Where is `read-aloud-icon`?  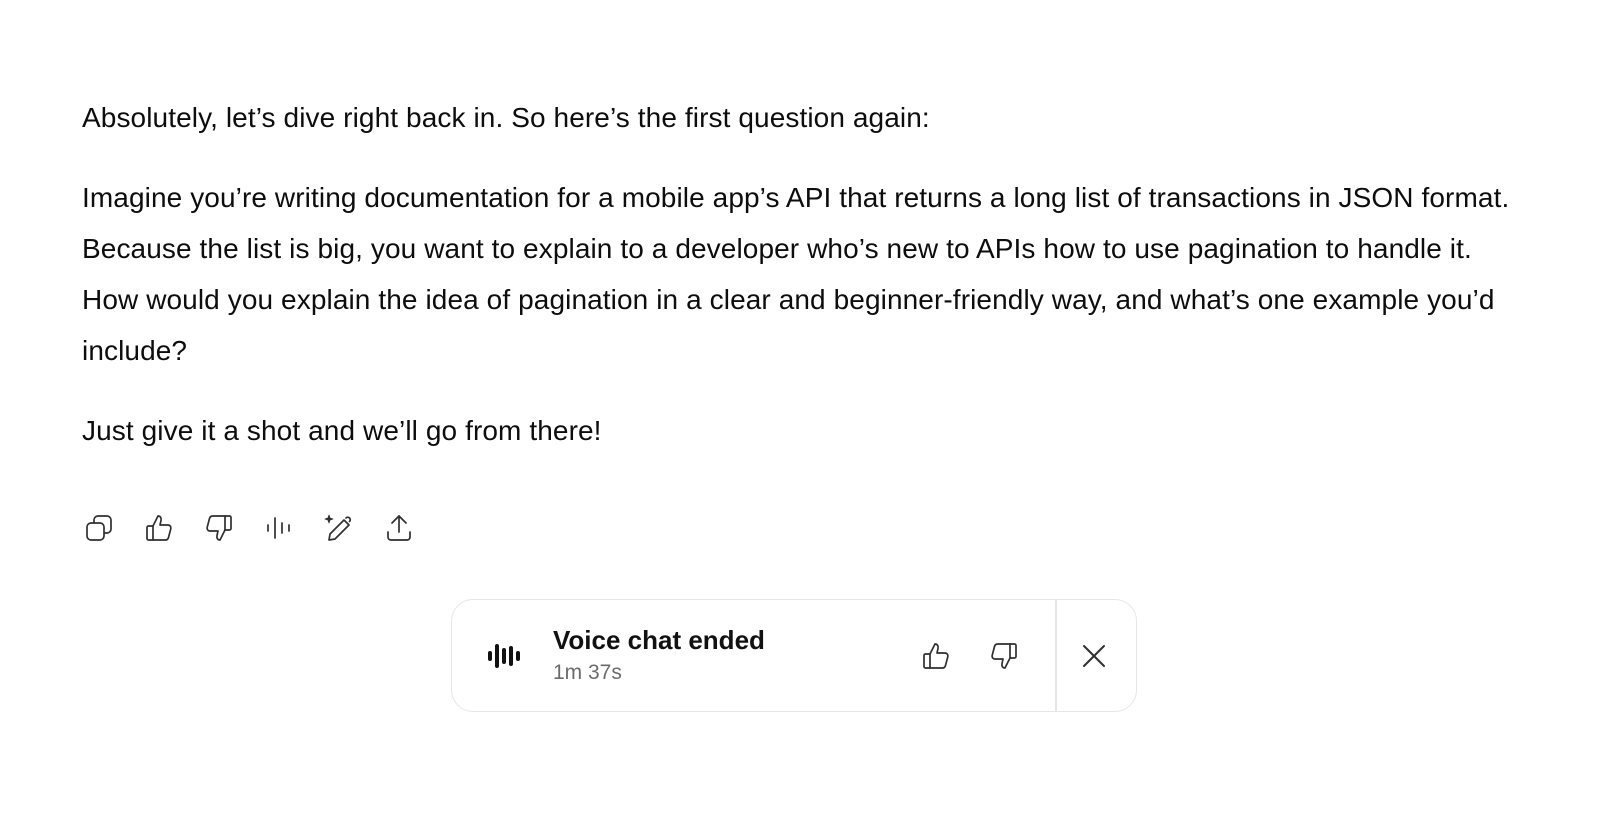
read-aloud-icon is located at coordinates (278, 528).